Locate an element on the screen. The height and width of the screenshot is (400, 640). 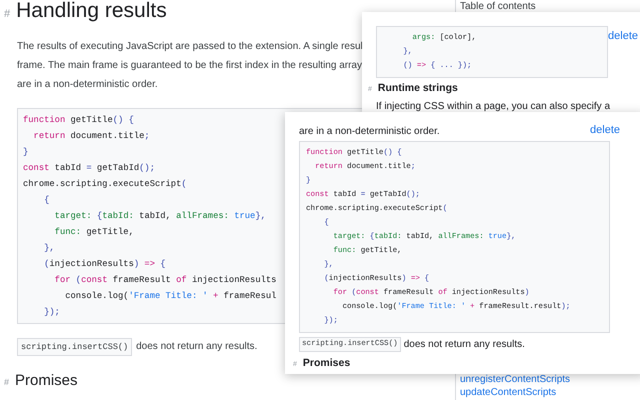
code-line: const tabId = getTabId(); is located at coordinates (89, 168).